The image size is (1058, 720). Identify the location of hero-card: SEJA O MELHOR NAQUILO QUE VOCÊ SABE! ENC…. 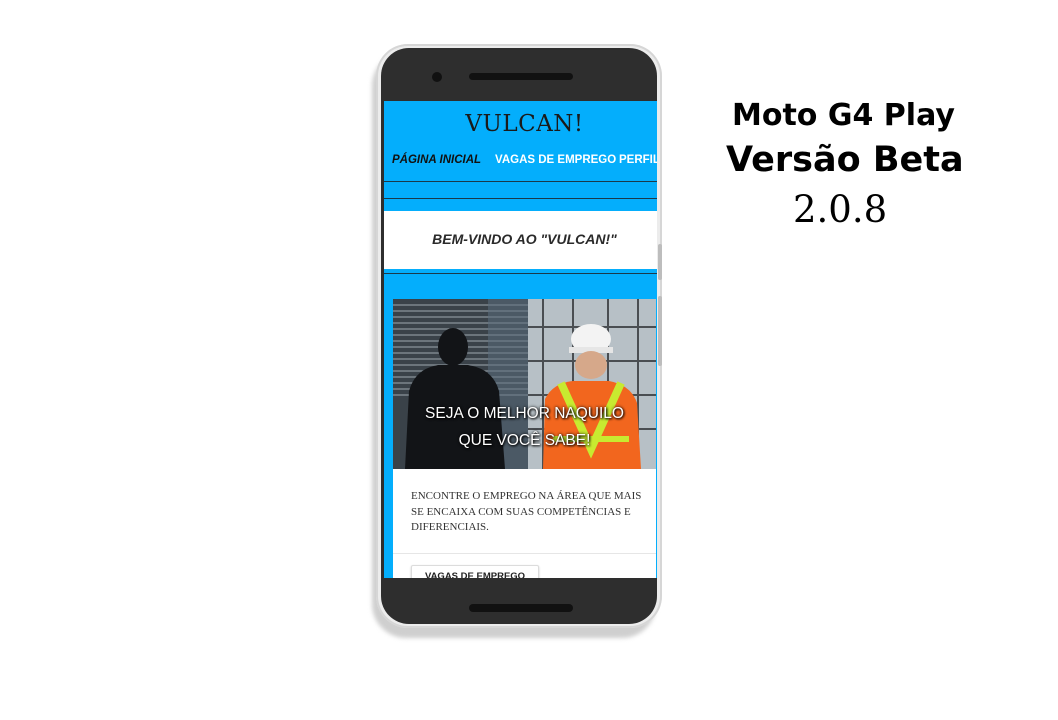
(524, 438).